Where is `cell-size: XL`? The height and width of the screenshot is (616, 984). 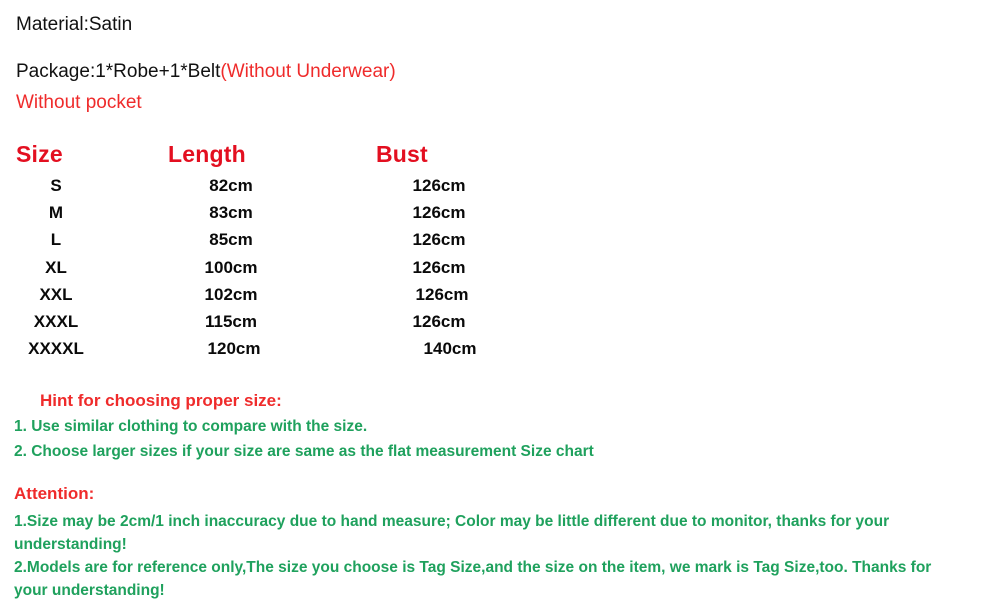
cell-size: XL is located at coordinates (56, 267).